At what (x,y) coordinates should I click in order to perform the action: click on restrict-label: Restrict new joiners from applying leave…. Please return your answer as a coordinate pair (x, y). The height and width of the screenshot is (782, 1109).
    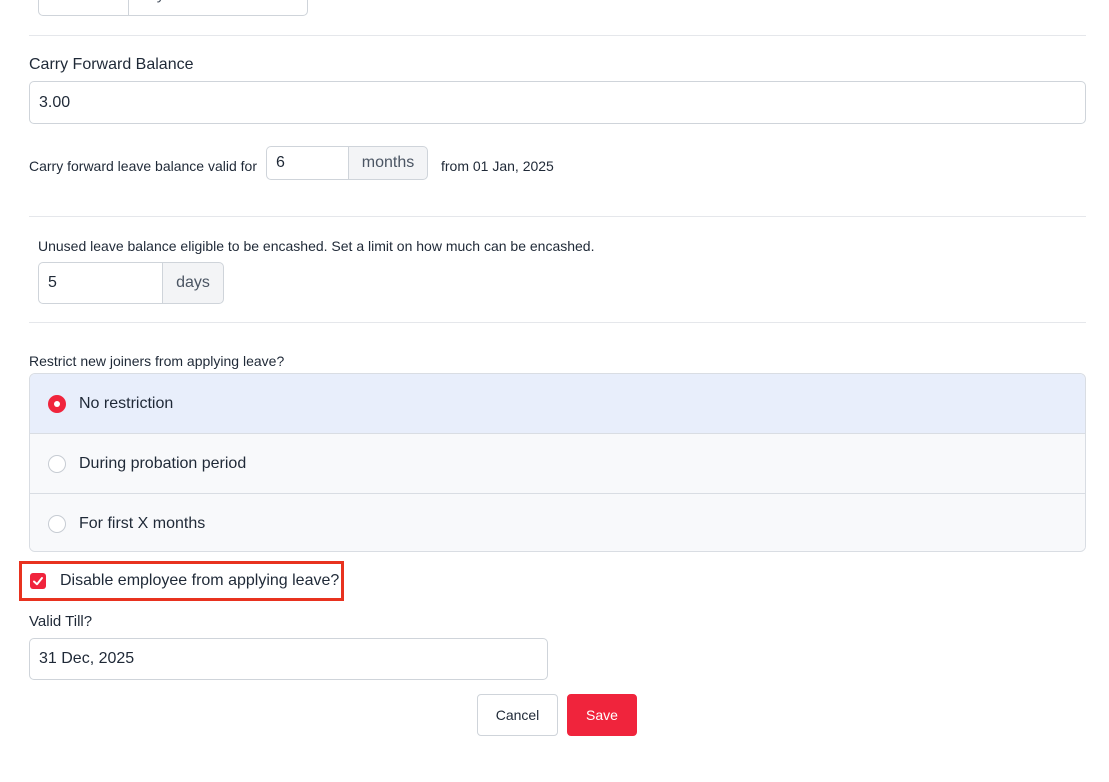
    Looking at the image, I should click on (157, 361).